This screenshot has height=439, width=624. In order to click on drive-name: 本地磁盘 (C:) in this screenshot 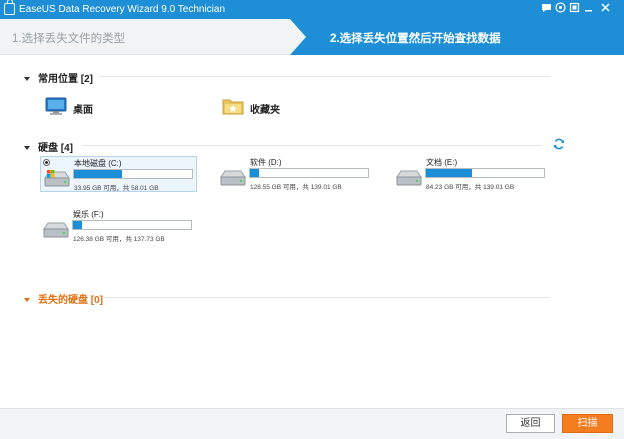, I will do `click(98, 163)`.